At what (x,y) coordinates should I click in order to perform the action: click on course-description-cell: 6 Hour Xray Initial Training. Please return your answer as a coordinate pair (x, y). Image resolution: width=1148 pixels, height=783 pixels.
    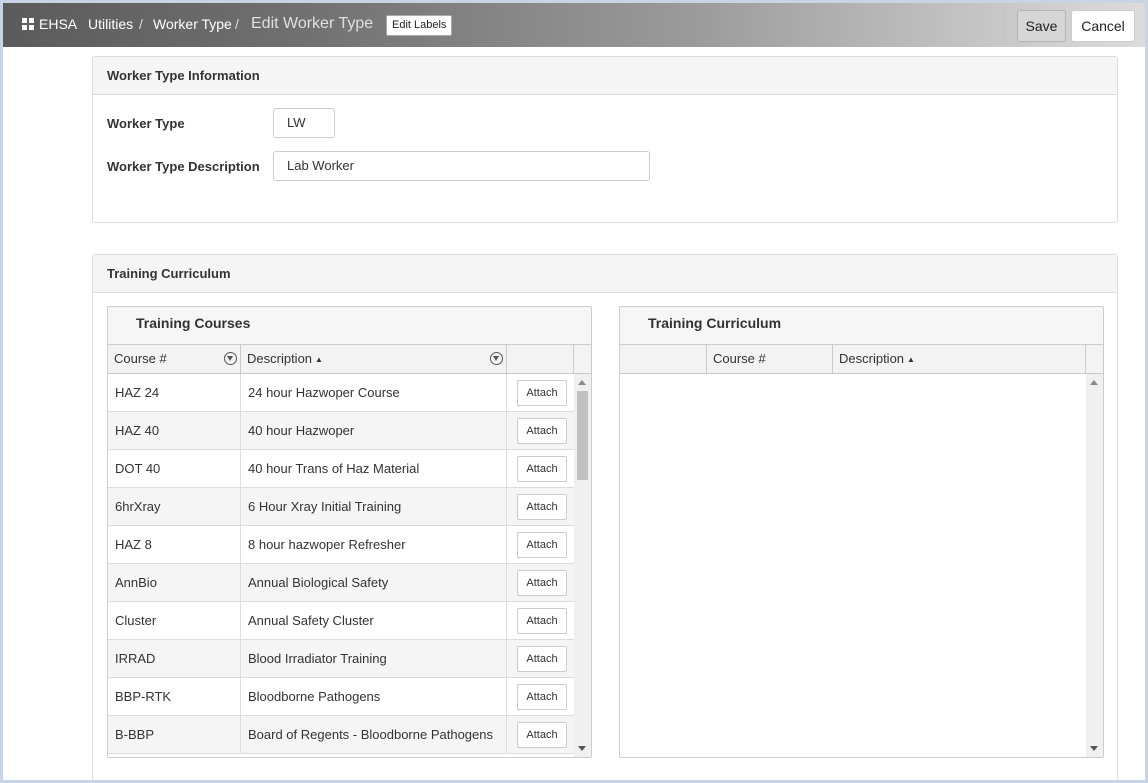
    Looking at the image, I should click on (374, 506).